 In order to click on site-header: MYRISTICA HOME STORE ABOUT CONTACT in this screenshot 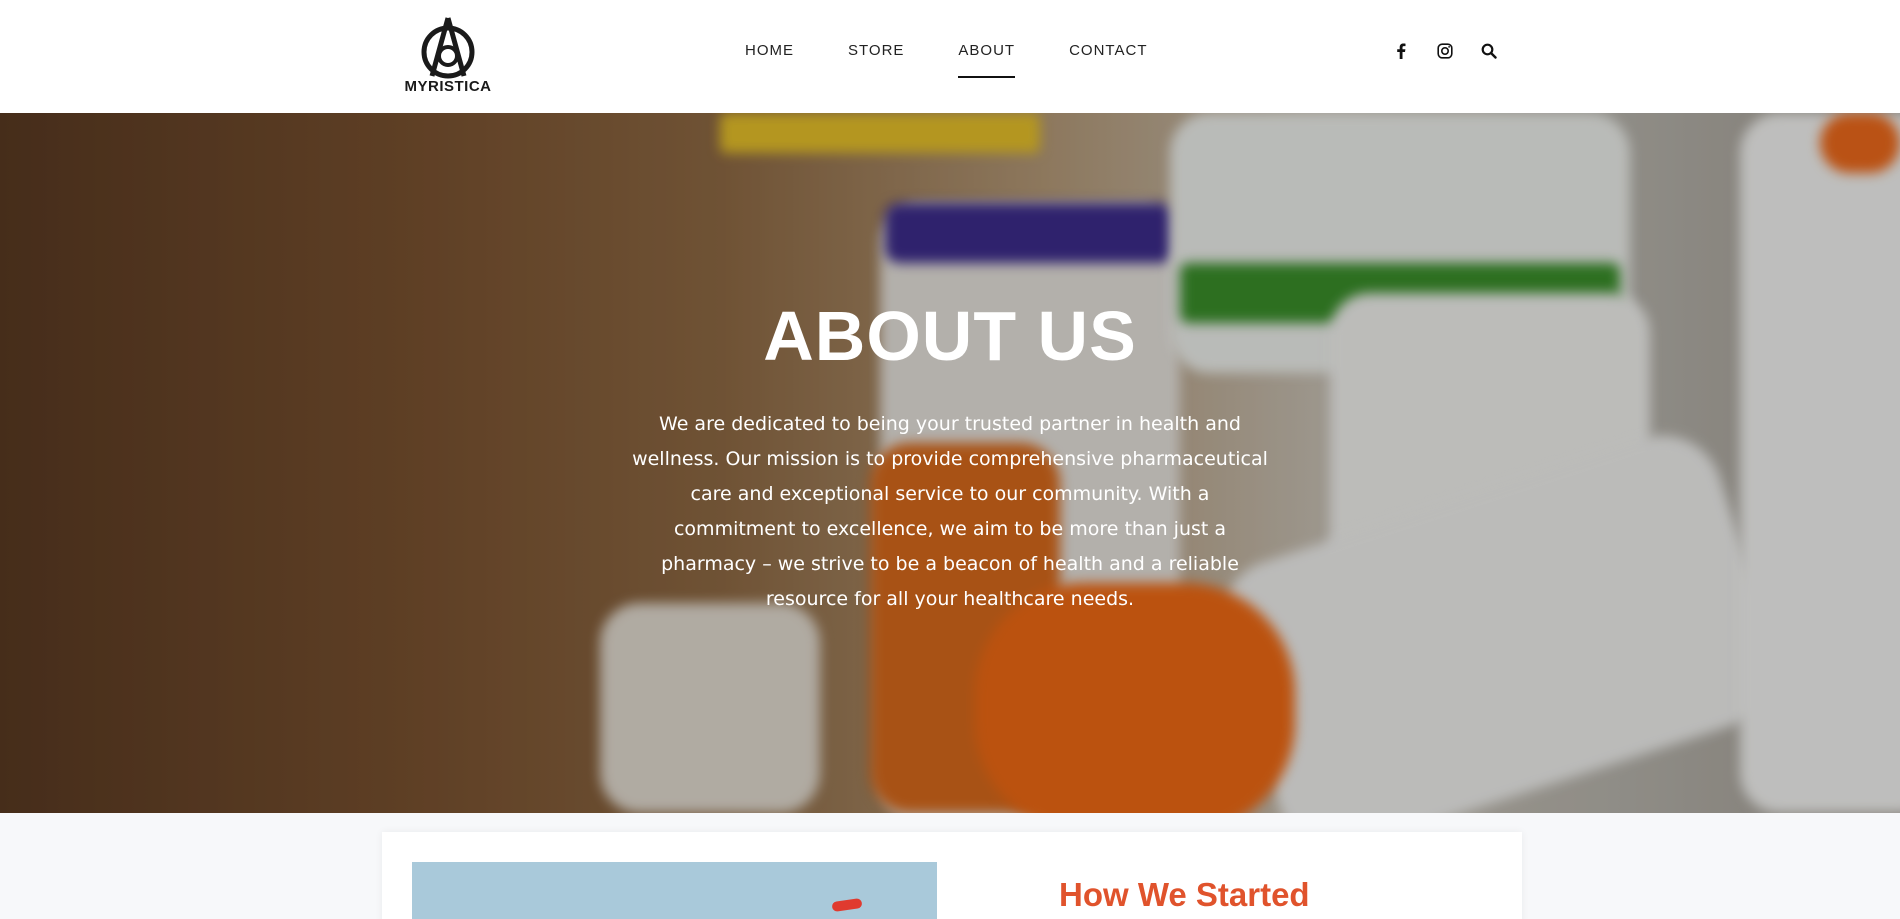, I will do `click(950, 56)`.